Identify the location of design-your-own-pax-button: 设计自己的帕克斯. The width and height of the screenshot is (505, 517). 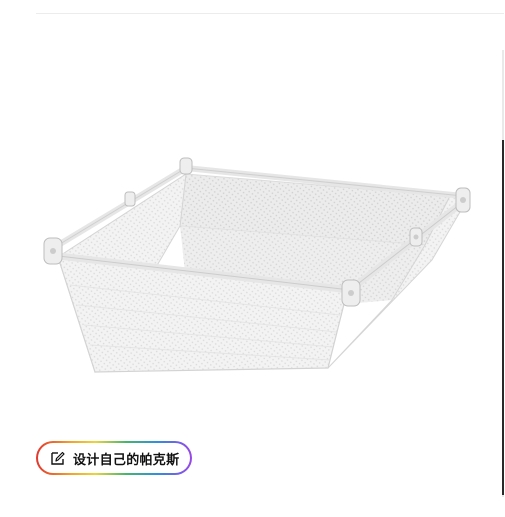
(114, 458).